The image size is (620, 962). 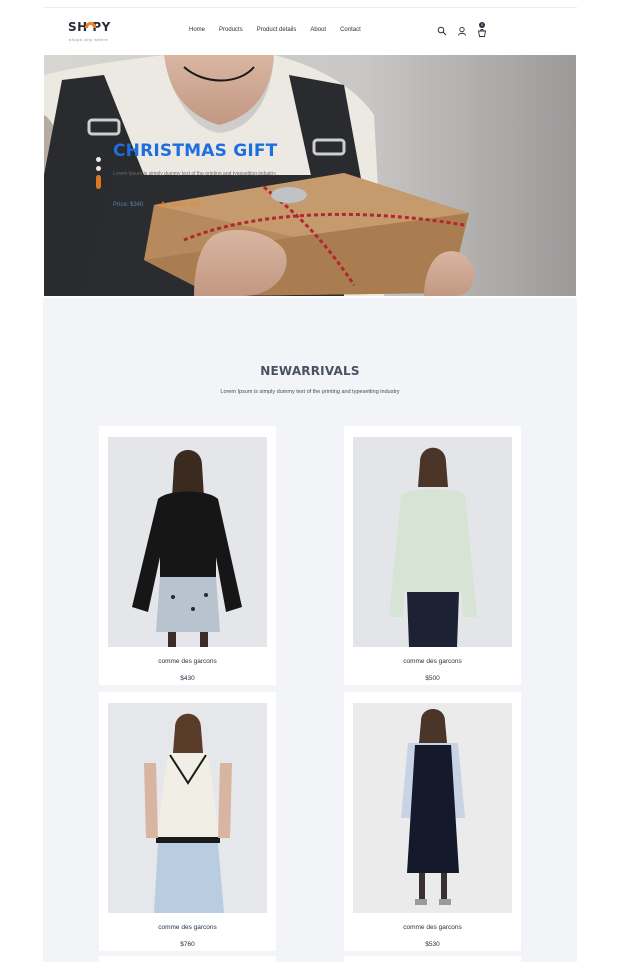 What do you see at coordinates (462, 31) in the screenshot?
I see `user-icon` at bounding box center [462, 31].